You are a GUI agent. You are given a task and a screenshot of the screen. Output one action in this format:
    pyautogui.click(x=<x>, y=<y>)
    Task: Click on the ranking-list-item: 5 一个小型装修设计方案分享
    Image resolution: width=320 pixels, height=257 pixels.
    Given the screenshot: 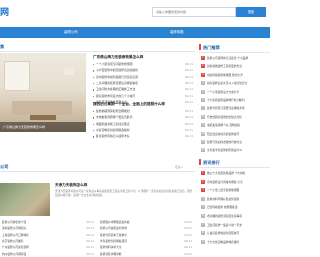 What is the action you would take?
    pyautogui.click(x=235, y=93)
    